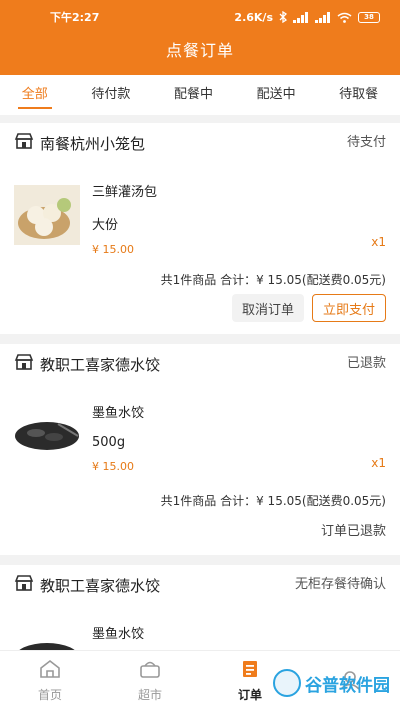 The width and height of the screenshot is (400, 711). What do you see at coordinates (301, 17) in the screenshot?
I see `signal-icon` at bounding box center [301, 17].